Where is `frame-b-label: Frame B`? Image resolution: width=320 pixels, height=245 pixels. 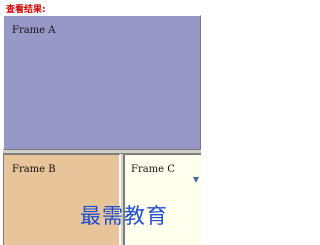 frame-b-label: Frame B is located at coordinates (34, 169).